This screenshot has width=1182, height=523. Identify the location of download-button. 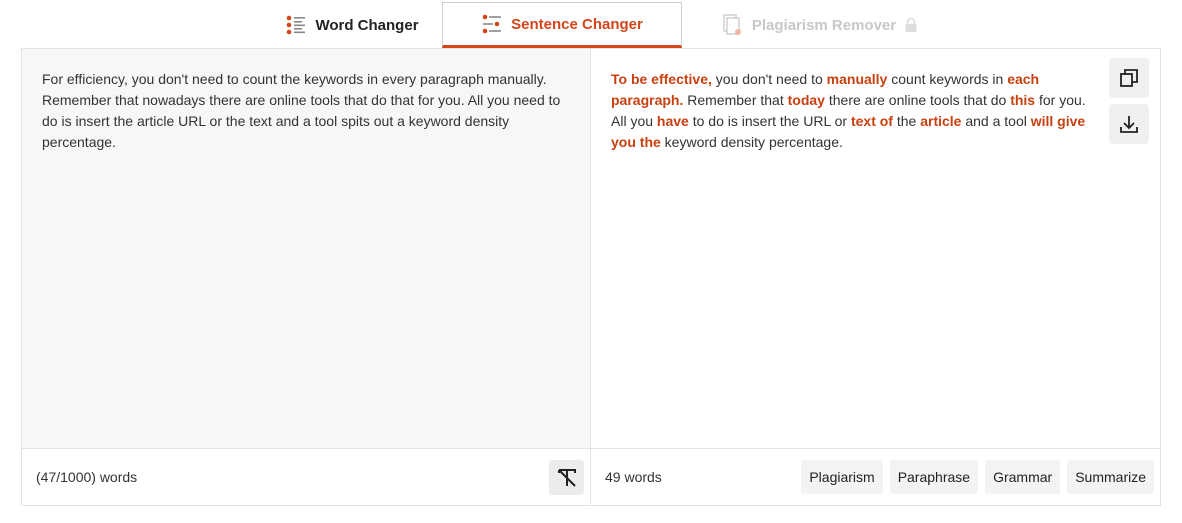
(1129, 124).